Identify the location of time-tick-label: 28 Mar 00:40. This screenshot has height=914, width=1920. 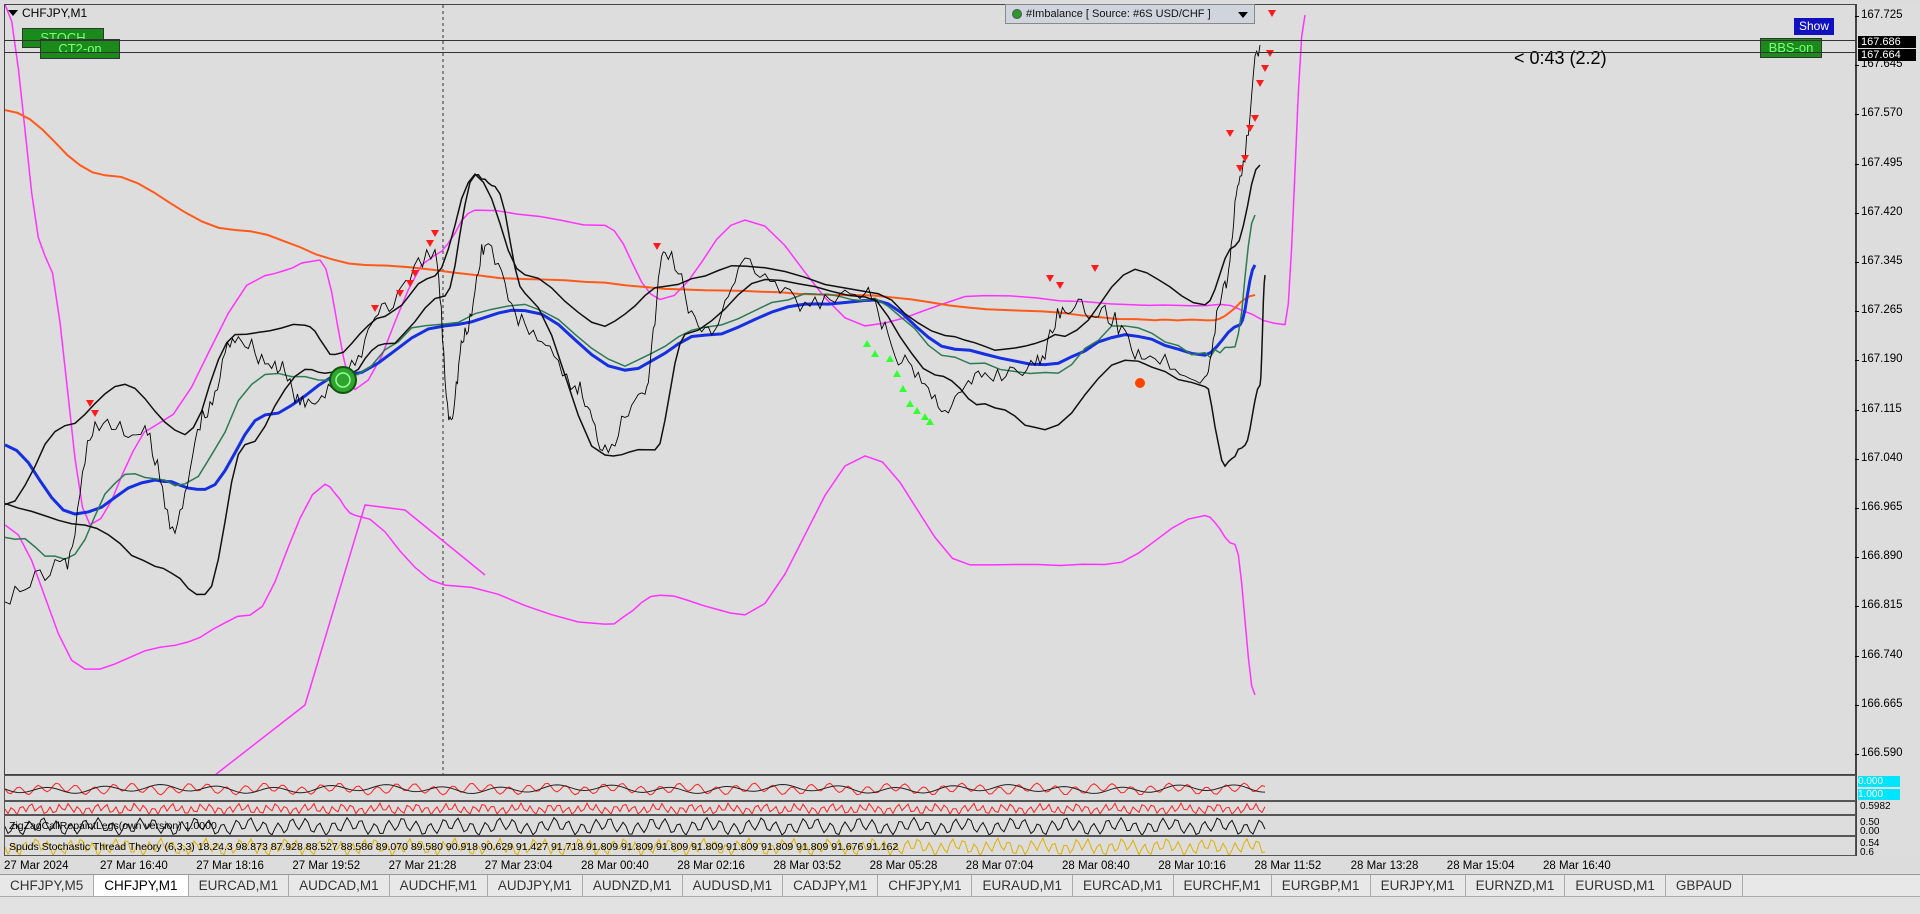
(615, 866).